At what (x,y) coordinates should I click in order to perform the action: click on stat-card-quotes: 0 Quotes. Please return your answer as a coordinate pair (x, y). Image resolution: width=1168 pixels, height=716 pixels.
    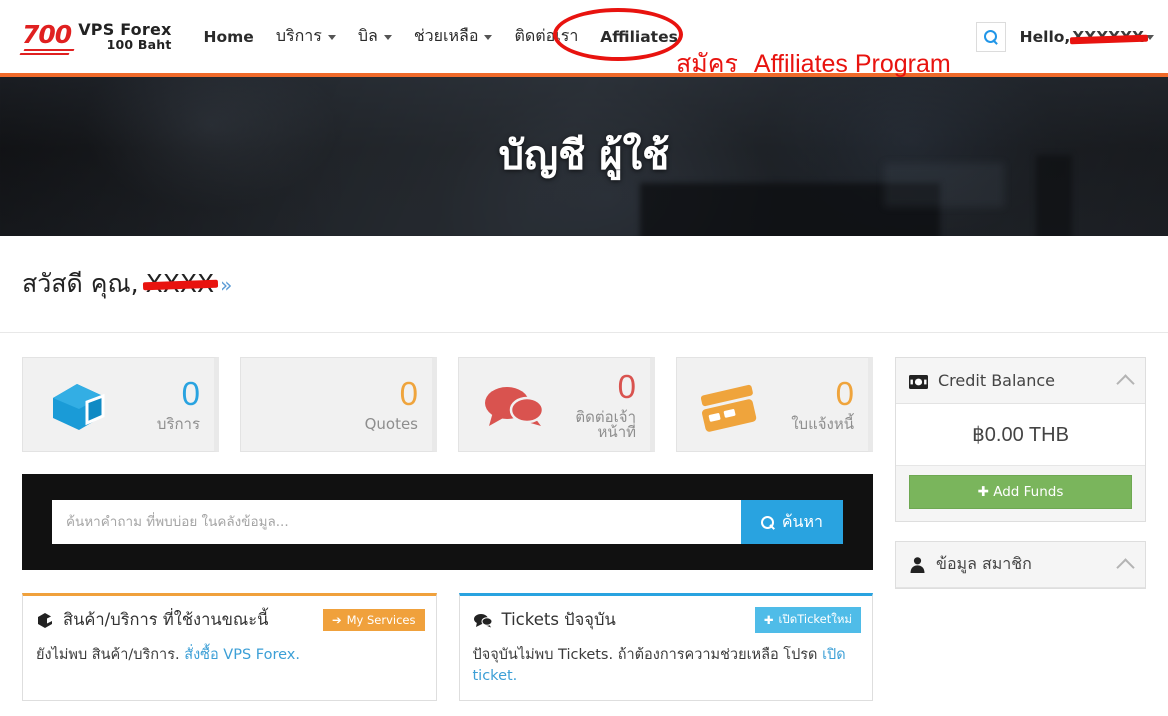
    Looking at the image, I should click on (338, 404).